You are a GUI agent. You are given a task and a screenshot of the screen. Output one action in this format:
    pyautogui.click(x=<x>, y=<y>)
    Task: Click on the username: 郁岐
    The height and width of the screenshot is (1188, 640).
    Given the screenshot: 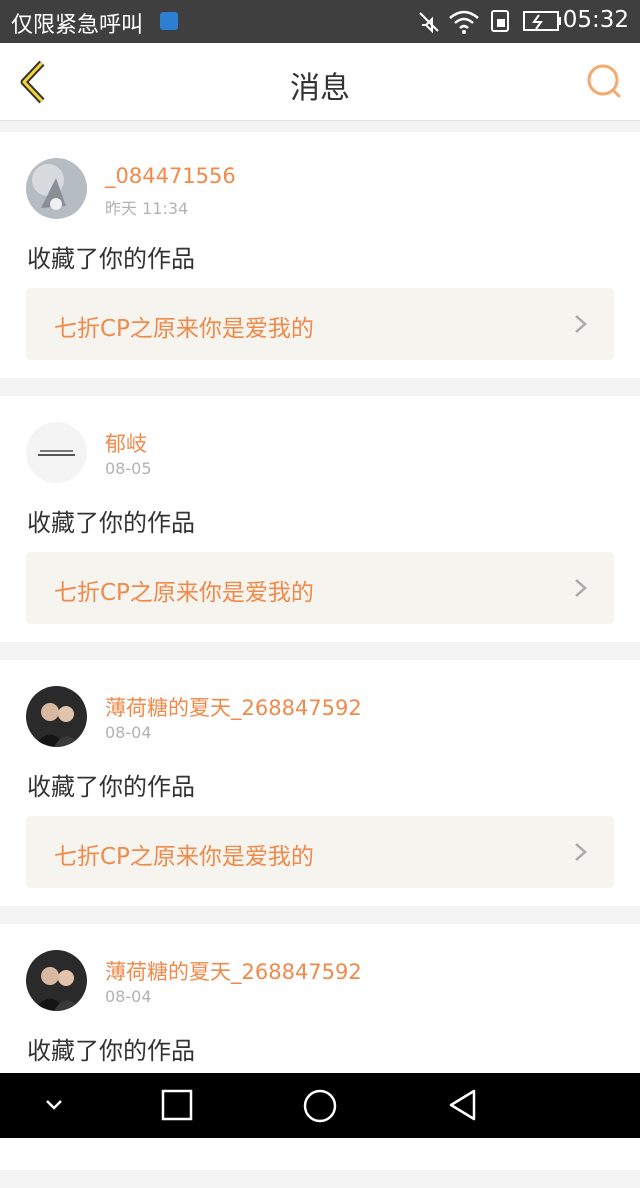 What is the action you would take?
    pyautogui.click(x=126, y=443)
    